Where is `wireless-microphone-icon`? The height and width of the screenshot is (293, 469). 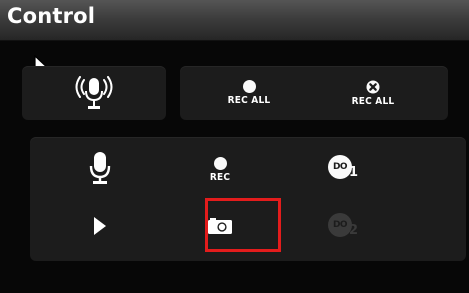
wireless-microphone-icon is located at coordinates (94, 93).